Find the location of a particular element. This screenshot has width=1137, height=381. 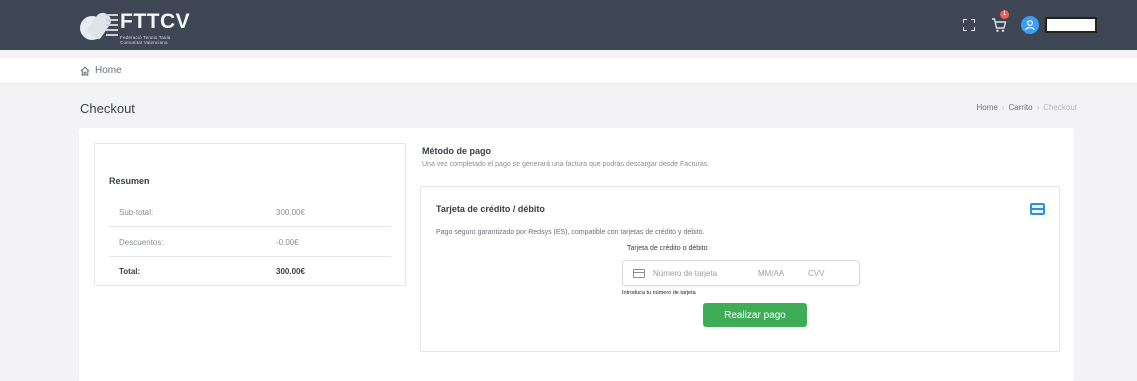

credit-card-icon is located at coordinates (1037, 209).